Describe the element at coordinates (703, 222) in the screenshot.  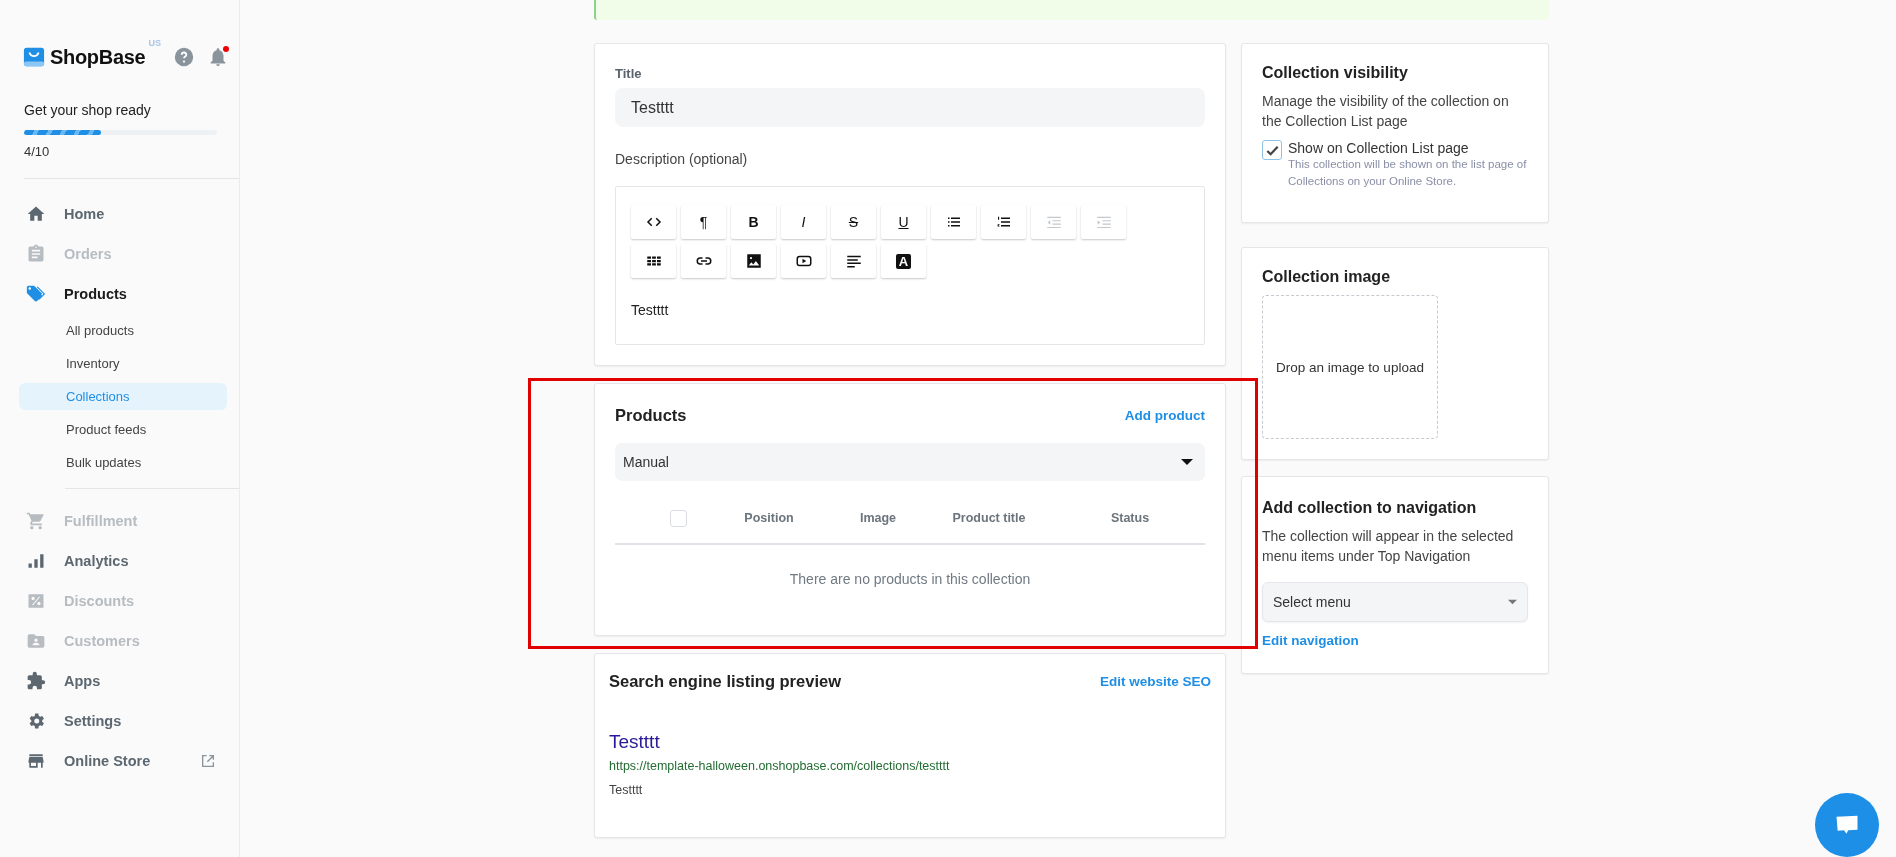
I see `editor-toolbar-button: ¶` at that location.